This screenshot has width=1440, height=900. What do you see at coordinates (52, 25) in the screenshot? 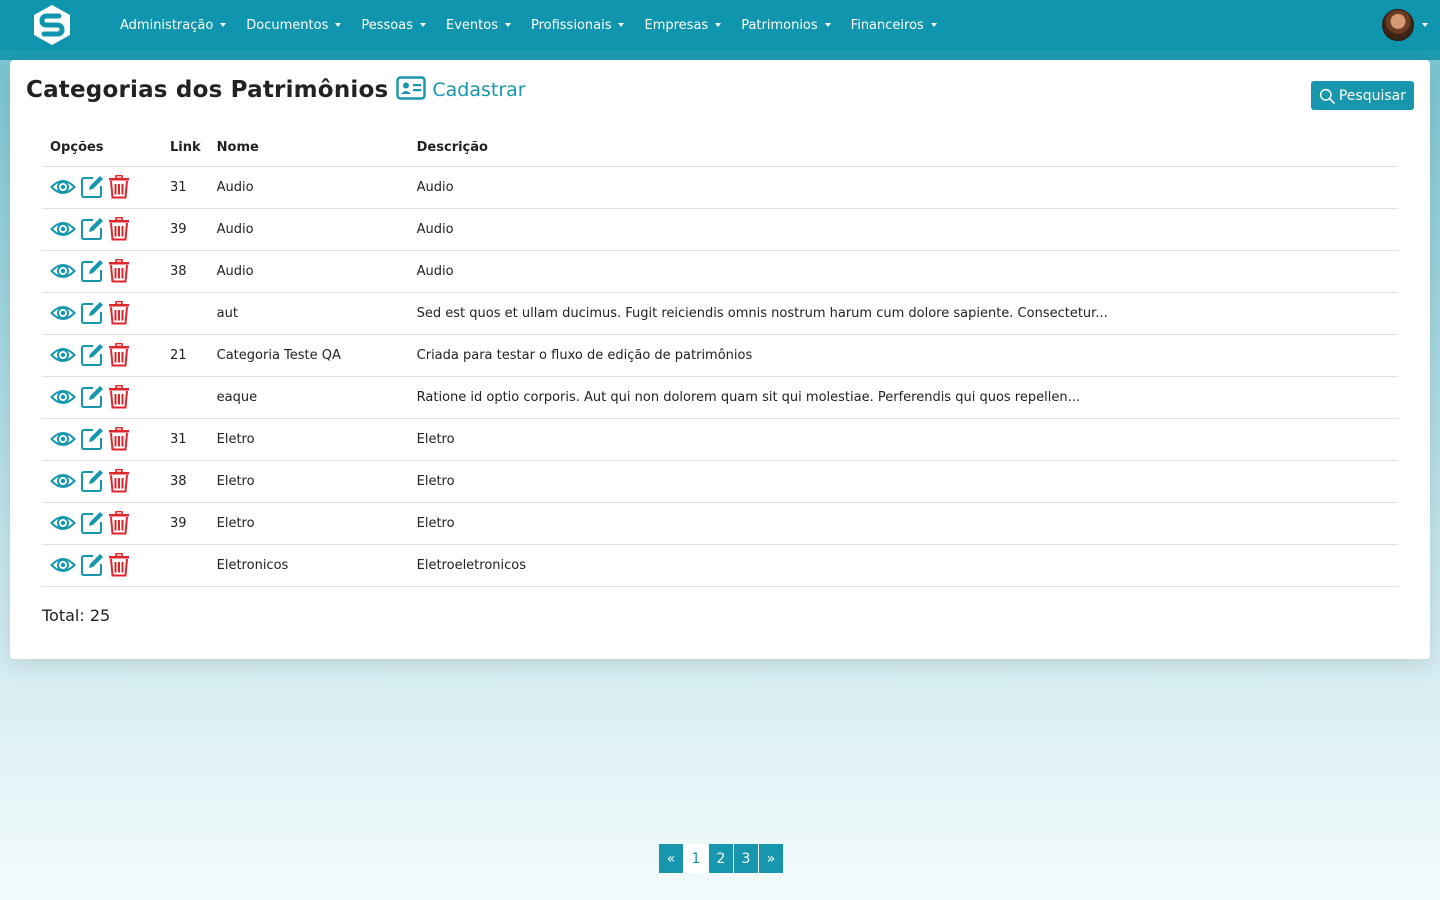
I see `app-logo-icon` at bounding box center [52, 25].